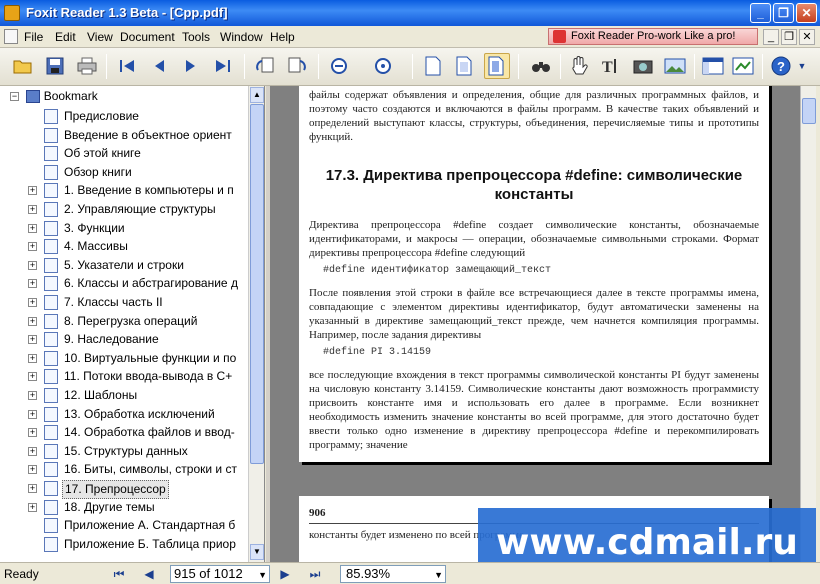 This screenshot has height=584, width=820. Describe the element at coordinates (33, 37) in the screenshot. I see `menu-file: File` at that location.